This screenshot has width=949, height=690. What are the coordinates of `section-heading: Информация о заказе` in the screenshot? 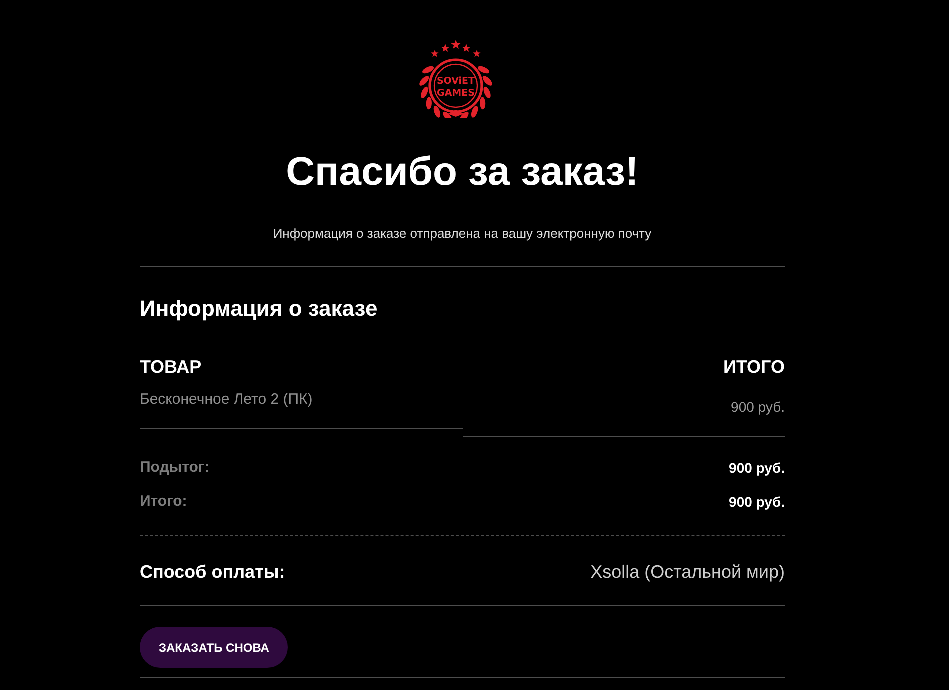 It's located at (259, 309).